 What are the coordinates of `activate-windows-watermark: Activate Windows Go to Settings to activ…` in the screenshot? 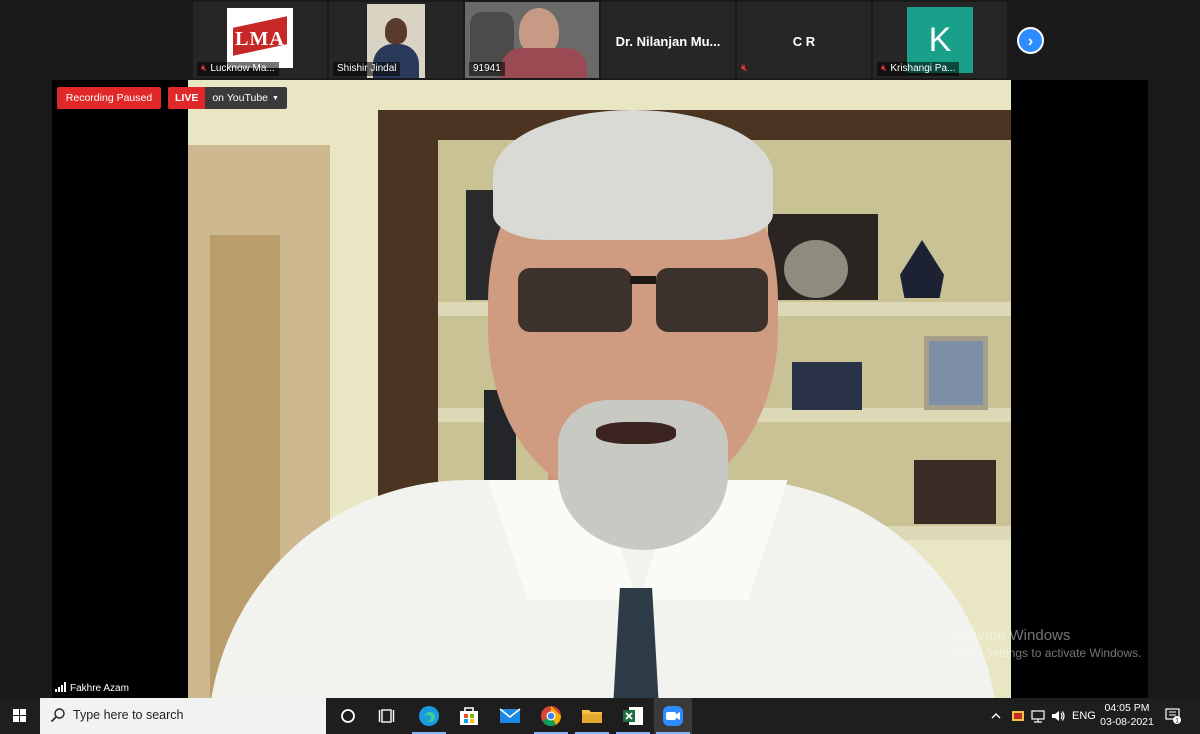 It's located at (1046, 643).